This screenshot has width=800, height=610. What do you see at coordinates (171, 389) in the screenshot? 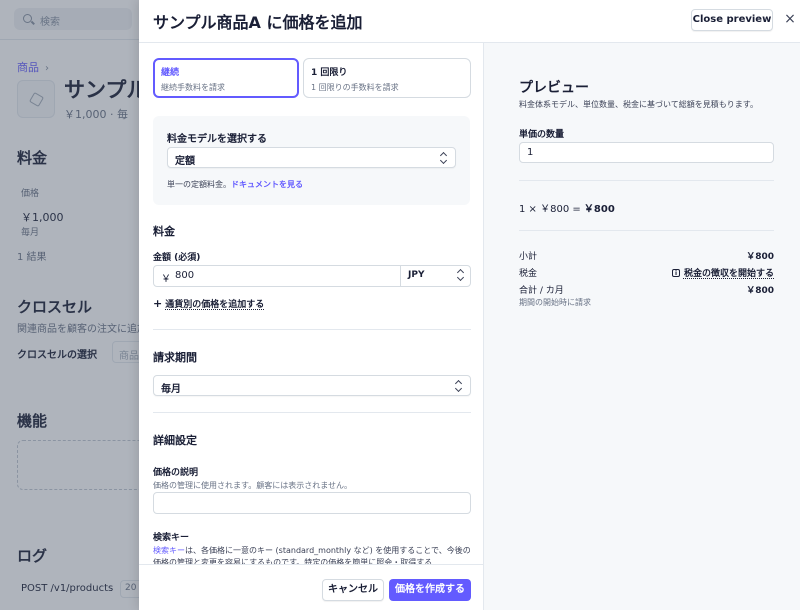
I see `billing-period-value: 毎月` at bounding box center [171, 389].